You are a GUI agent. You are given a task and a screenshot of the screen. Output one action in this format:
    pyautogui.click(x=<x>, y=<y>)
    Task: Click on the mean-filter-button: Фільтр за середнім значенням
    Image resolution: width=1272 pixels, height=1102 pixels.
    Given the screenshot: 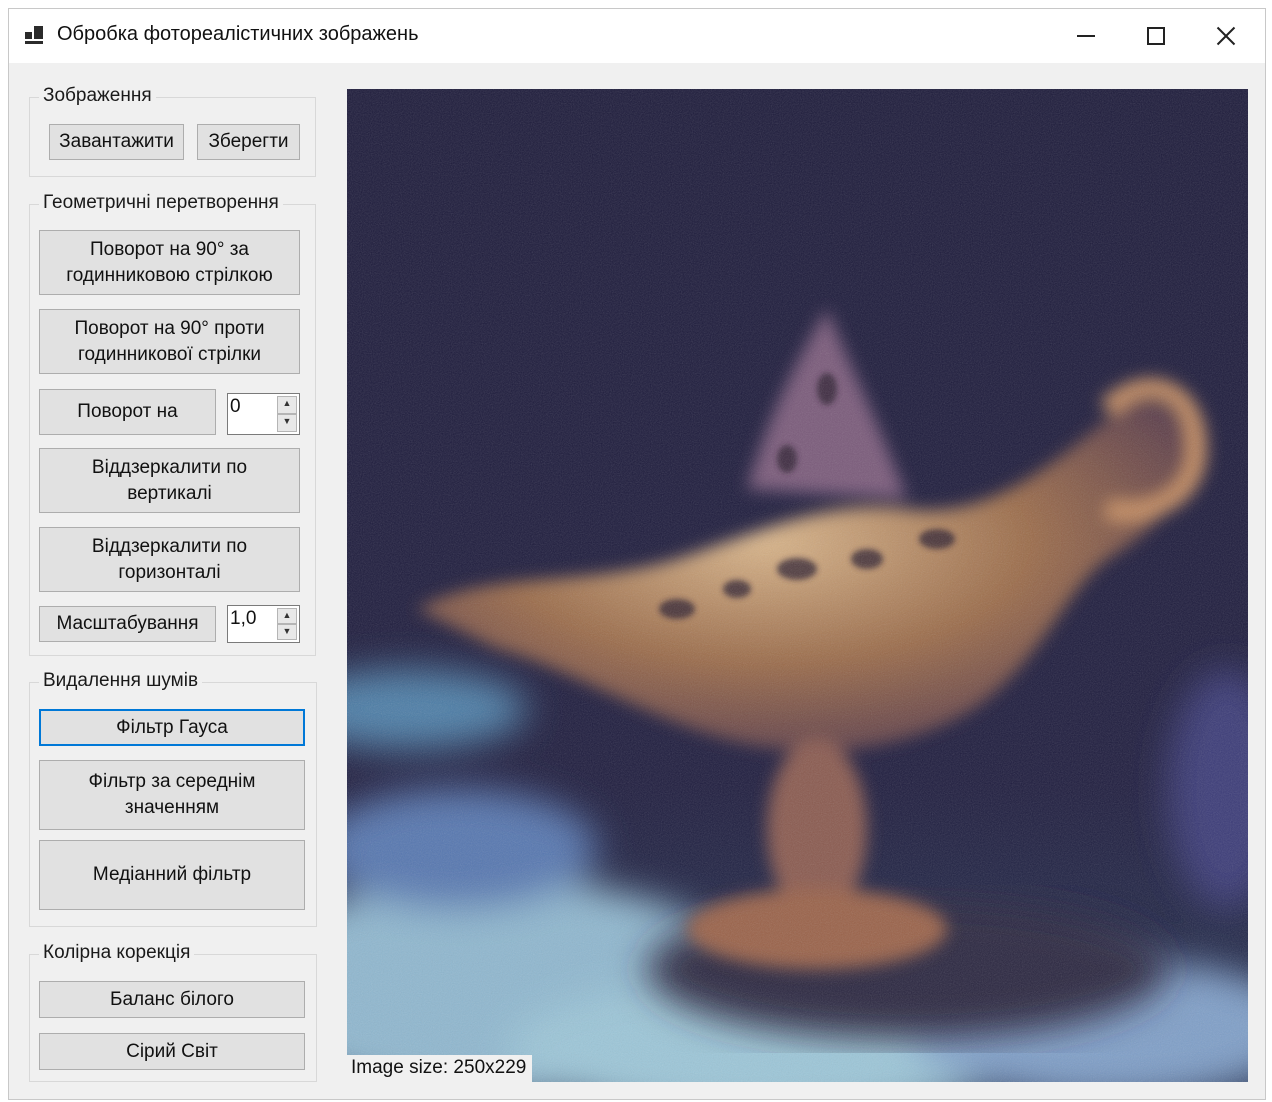 What is the action you would take?
    pyautogui.click(x=172, y=795)
    